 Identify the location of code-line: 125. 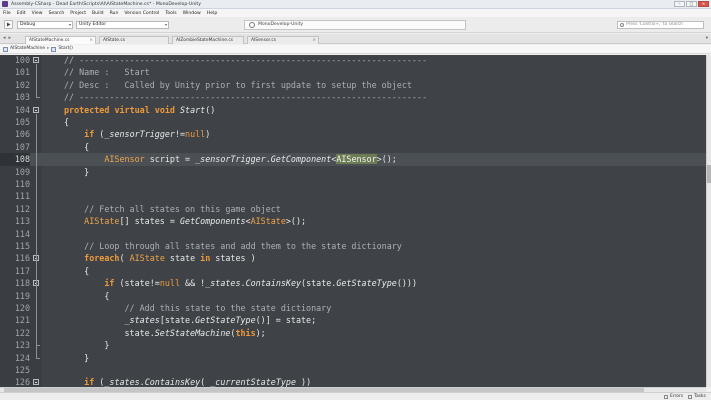
(353, 370).